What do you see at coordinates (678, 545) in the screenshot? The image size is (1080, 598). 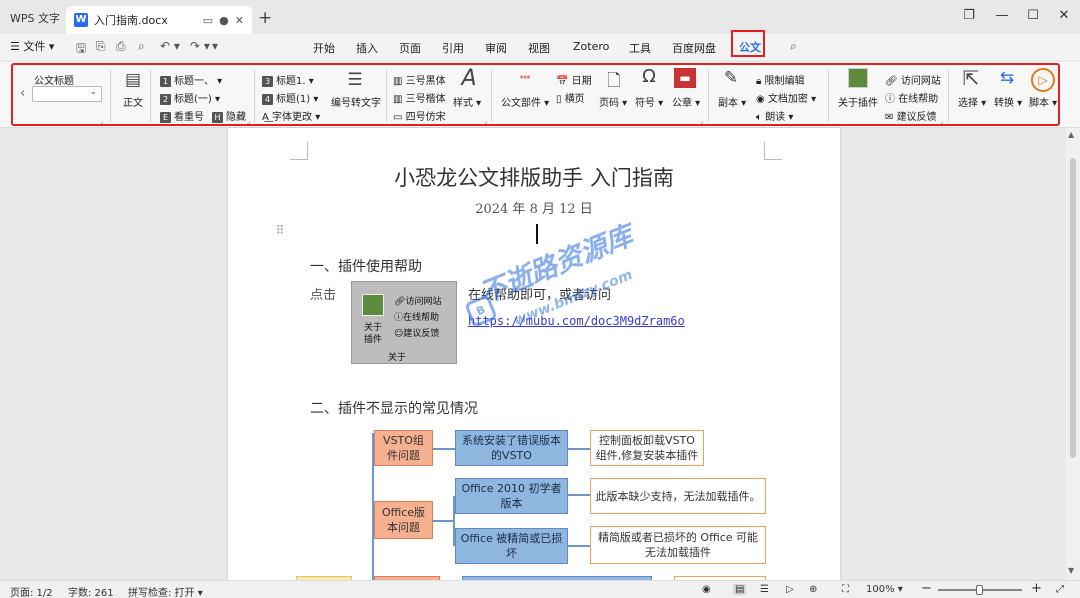 I see `flow-node-office-fix2: 精简版或者已损坏的 Office 可能无法加载插件` at bounding box center [678, 545].